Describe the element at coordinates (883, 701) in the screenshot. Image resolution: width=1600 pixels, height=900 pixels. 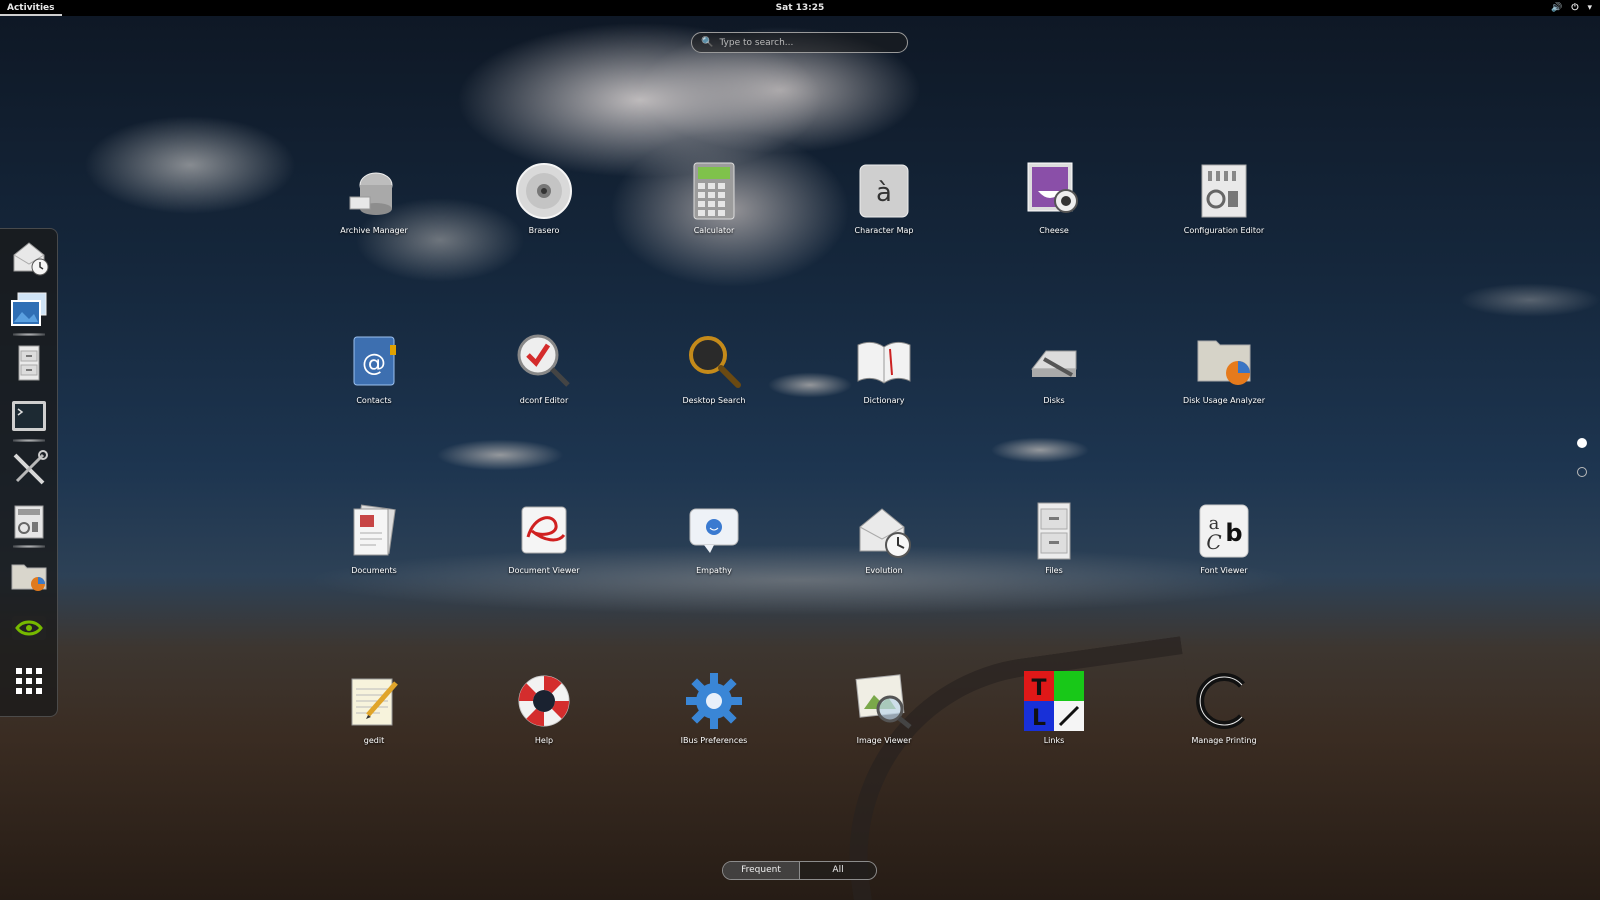
I see `image-viewer-icon` at that location.